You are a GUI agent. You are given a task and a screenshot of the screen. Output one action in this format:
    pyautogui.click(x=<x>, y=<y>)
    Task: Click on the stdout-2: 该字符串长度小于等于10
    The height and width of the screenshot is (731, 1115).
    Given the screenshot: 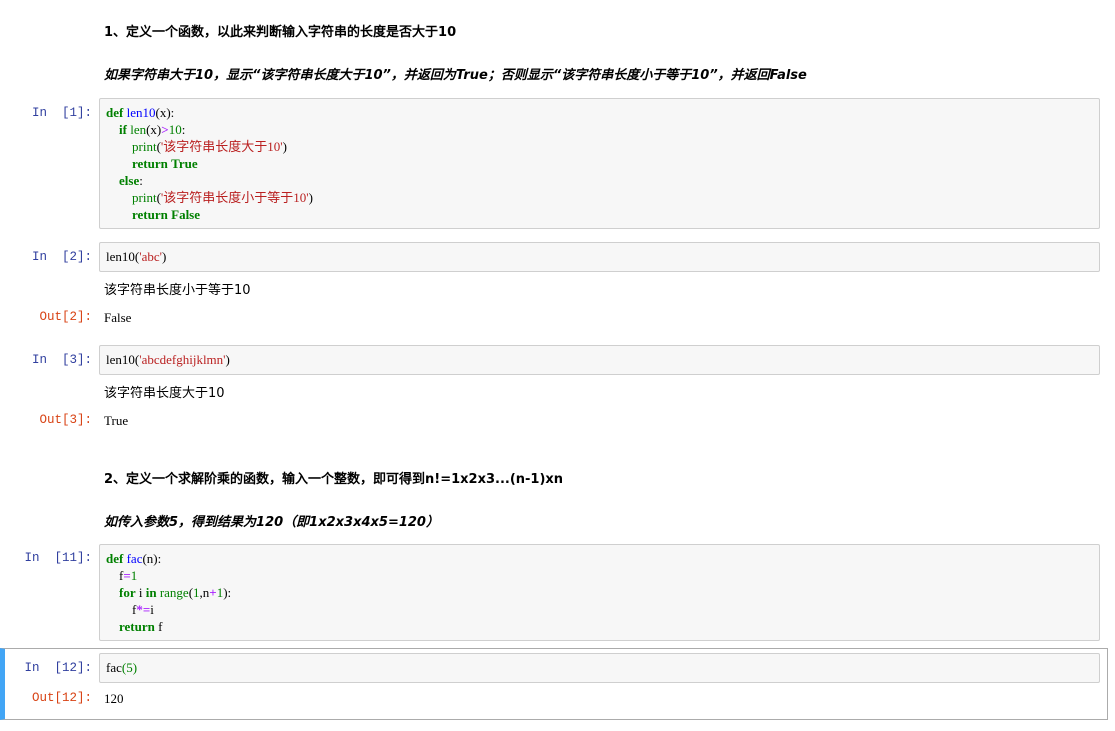 What is the action you would take?
    pyautogui.click(x=177, y=290)
    